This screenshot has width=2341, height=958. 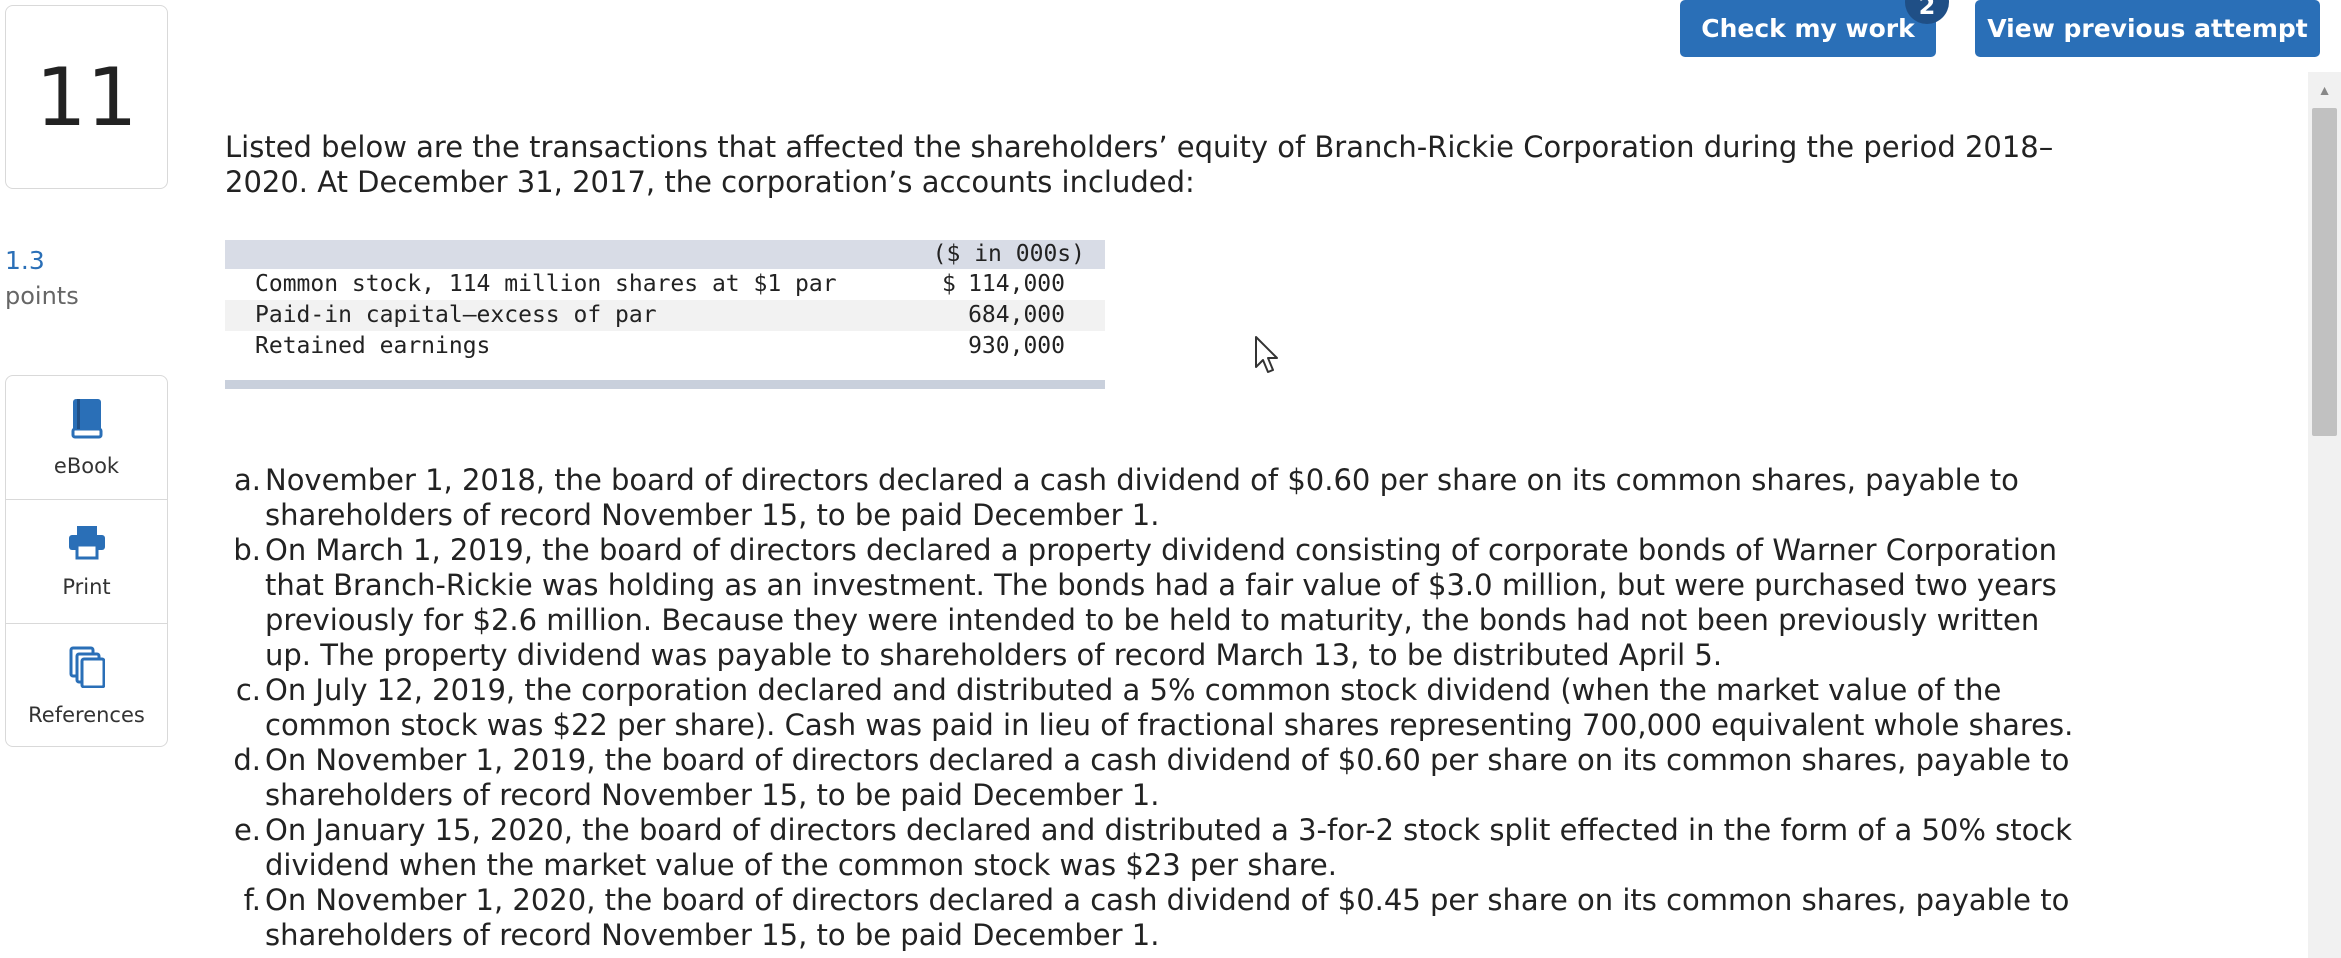 I want to click on row-dollar-sign: $, so click(x=949, y=284).